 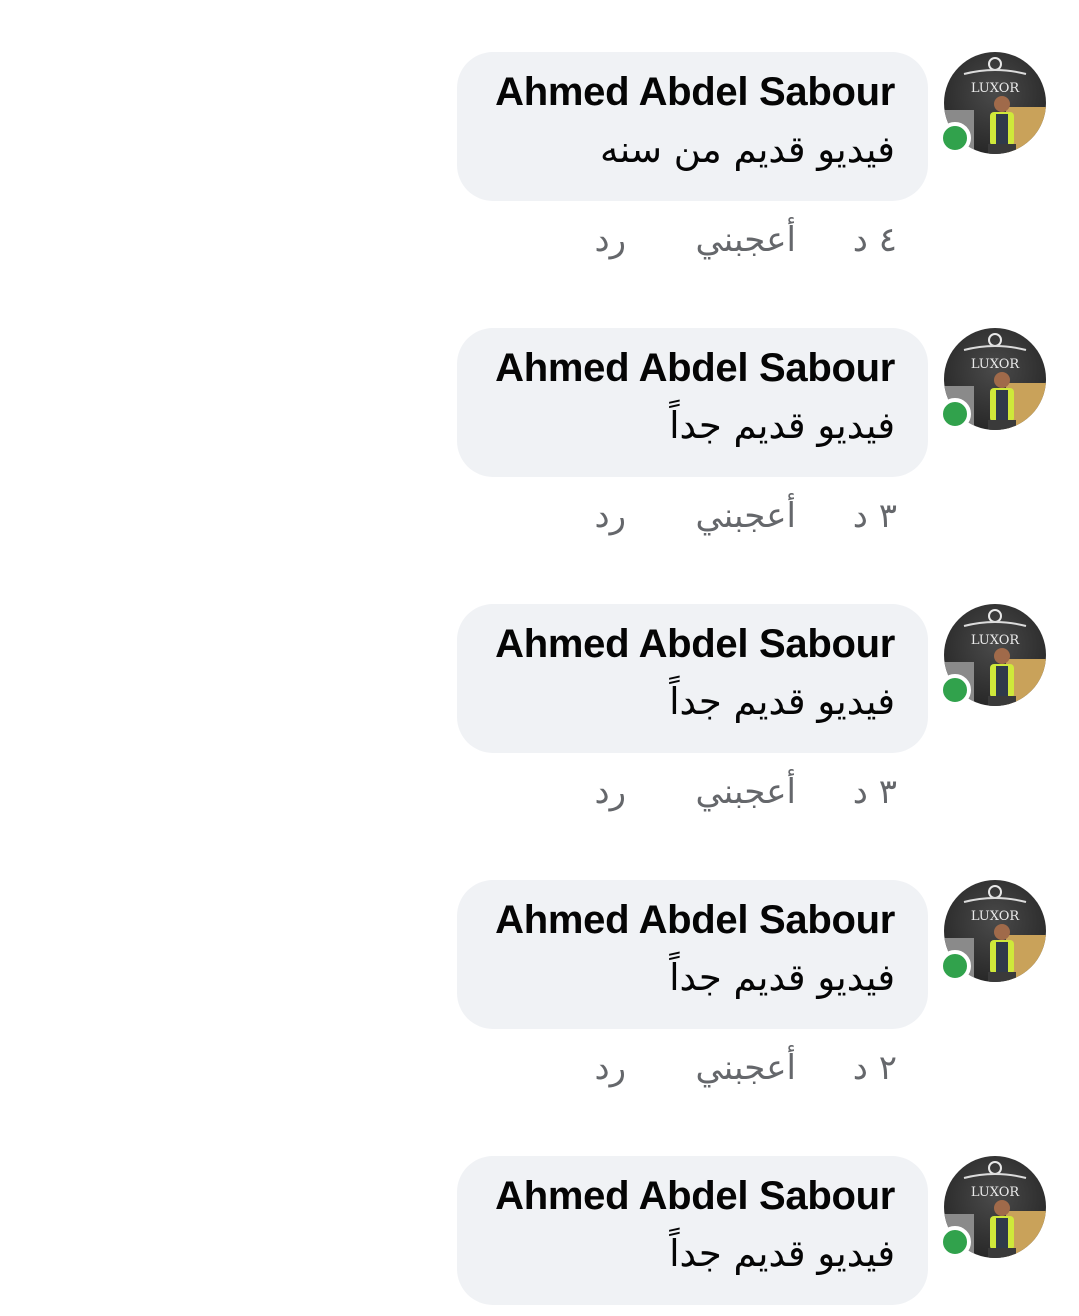 I want to click on comment-timestamp: ٢ د, so click(x=875, y=1073).